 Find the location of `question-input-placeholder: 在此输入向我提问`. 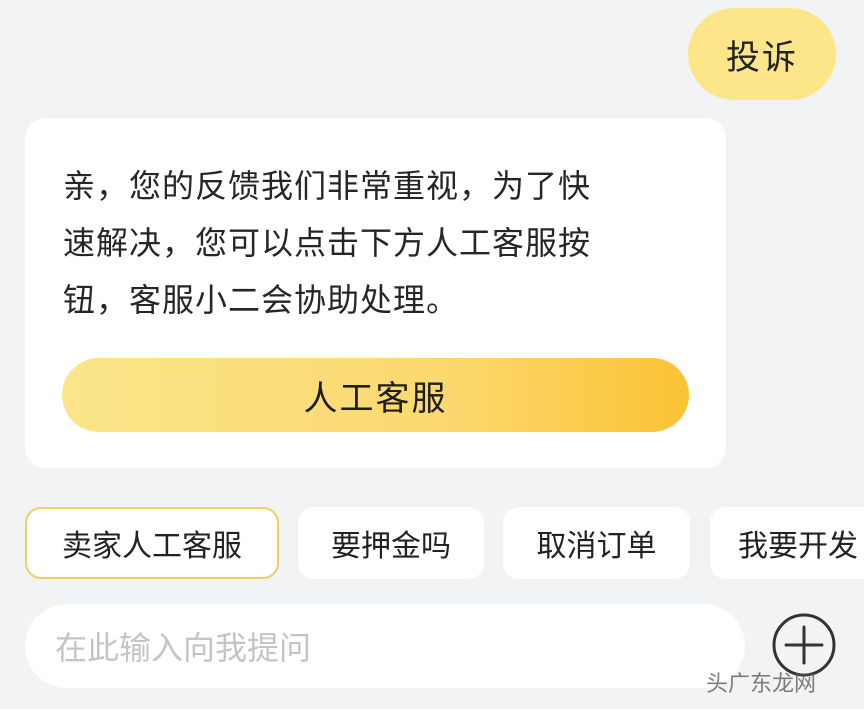

question-input-placeholder: 在此输入向我提问 is located at coordinates (183, 648).